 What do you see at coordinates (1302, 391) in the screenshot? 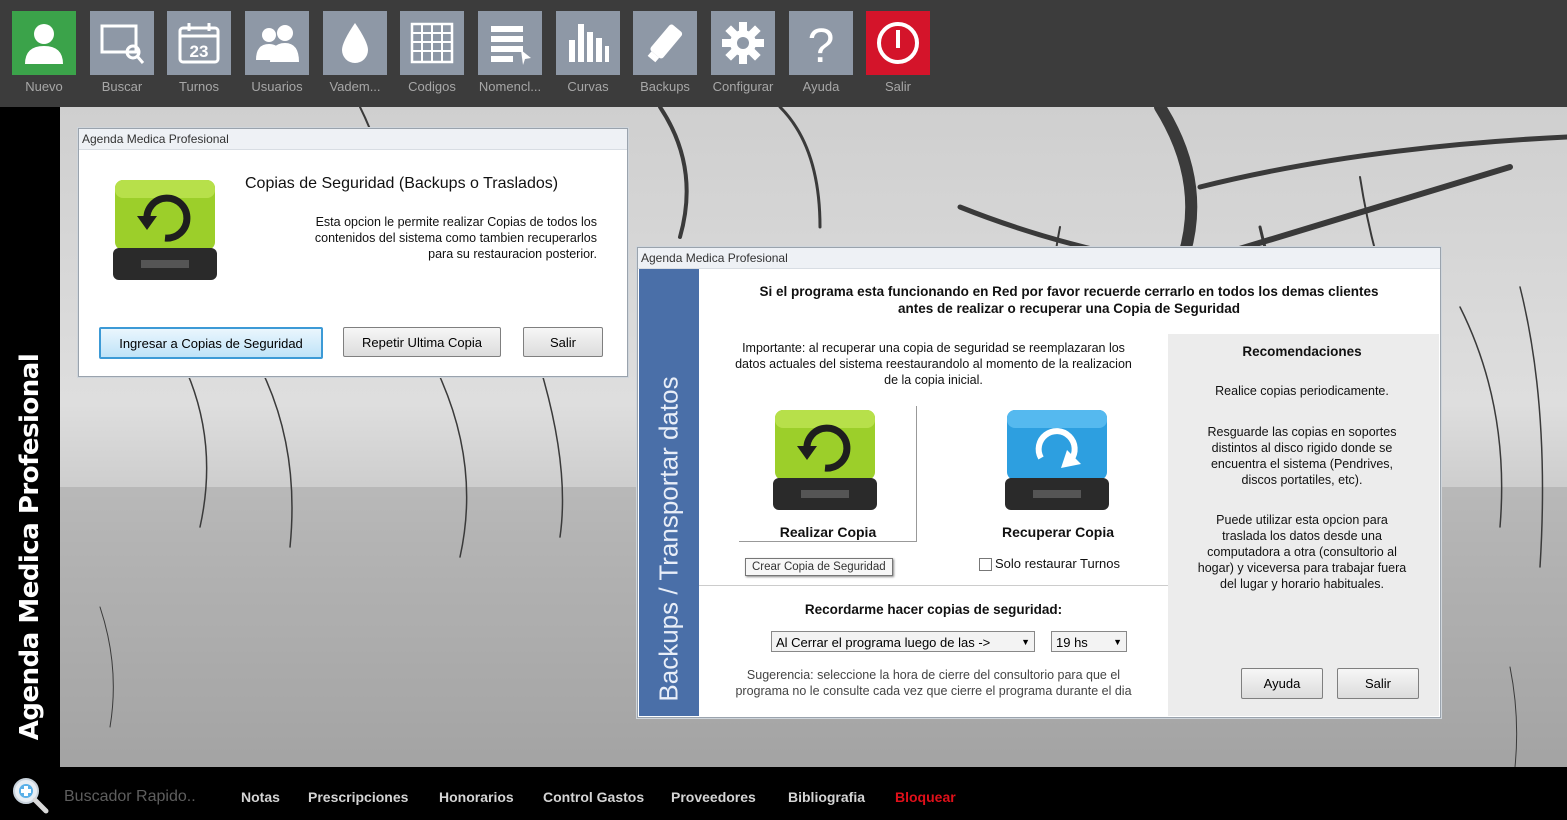
I see `recommendation-1: Realice copias periodicamente.` at bounding box center [1302, 391].